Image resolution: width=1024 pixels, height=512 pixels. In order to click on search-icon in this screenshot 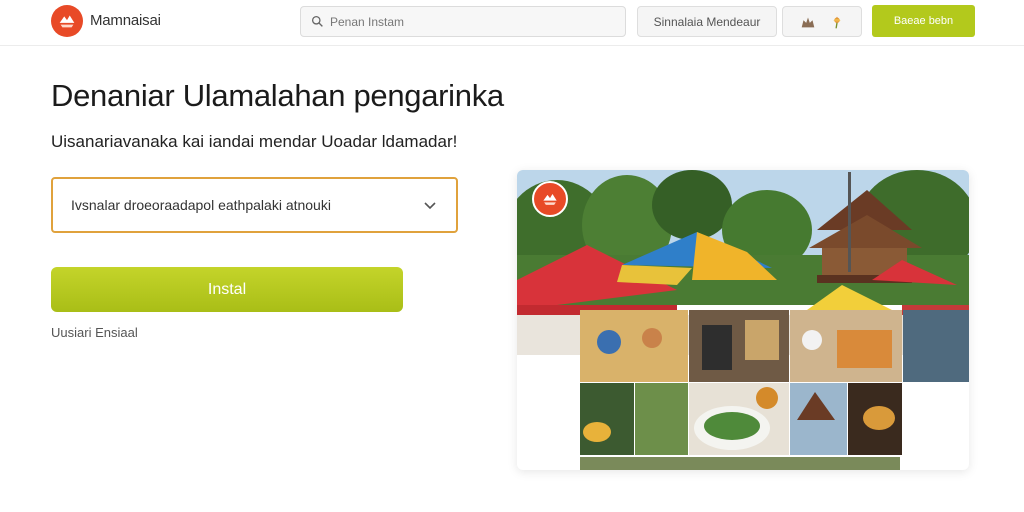, I will do `click(317, 21)`.